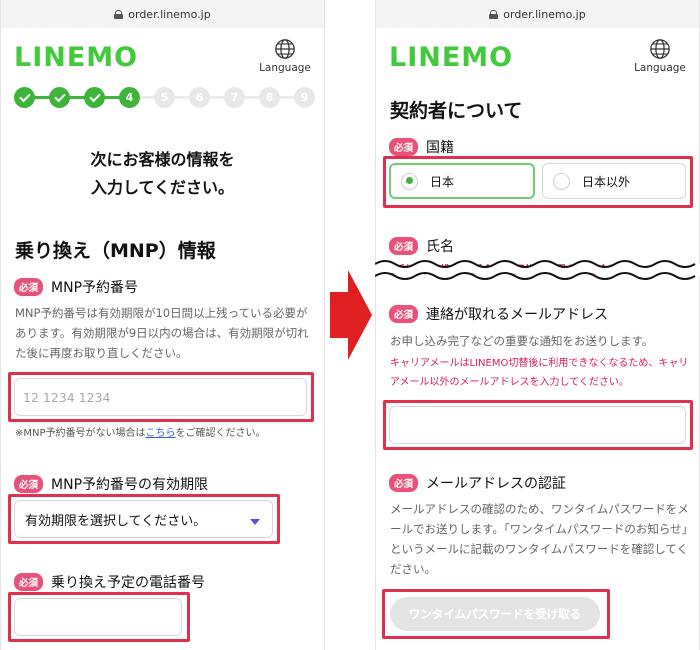  I want to click on here-link: こちら, so click(161, 433).